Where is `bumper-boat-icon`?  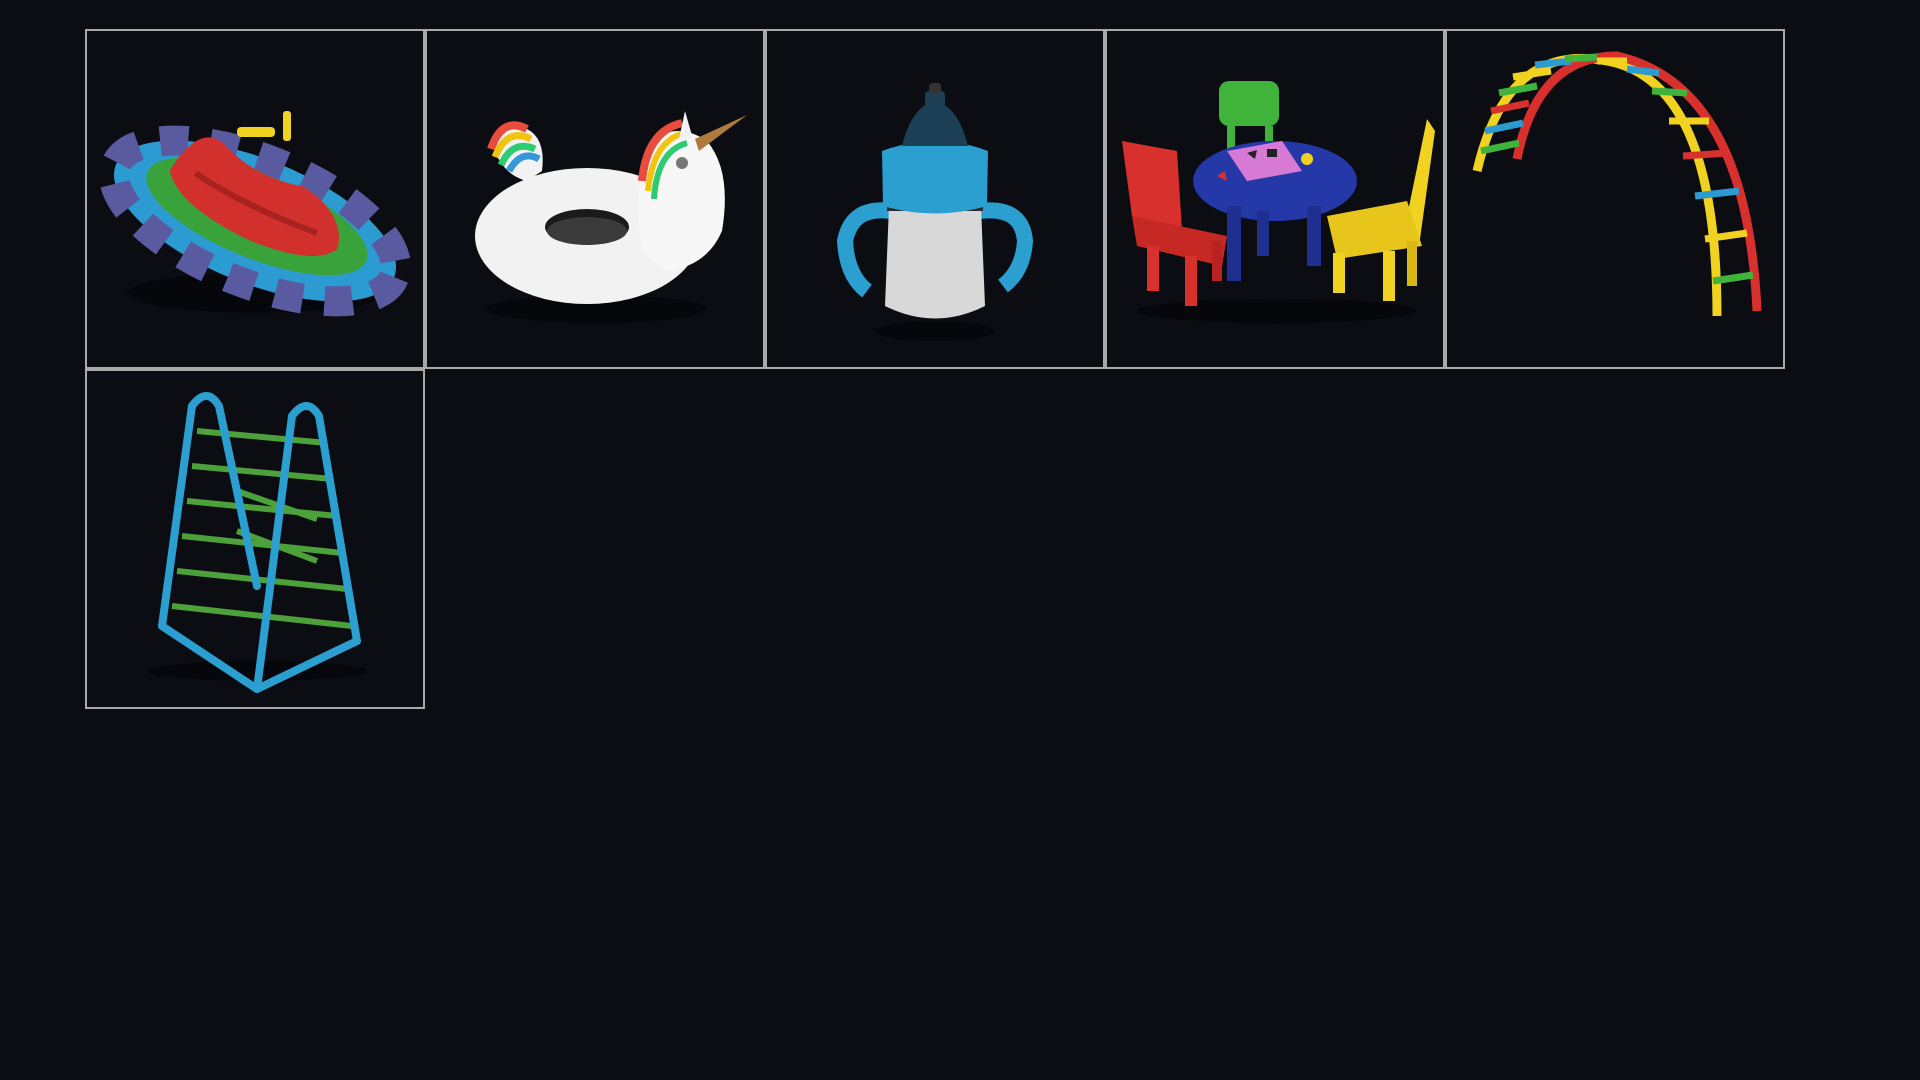
bumper-boat-icon is located at coordinates (255, 214).